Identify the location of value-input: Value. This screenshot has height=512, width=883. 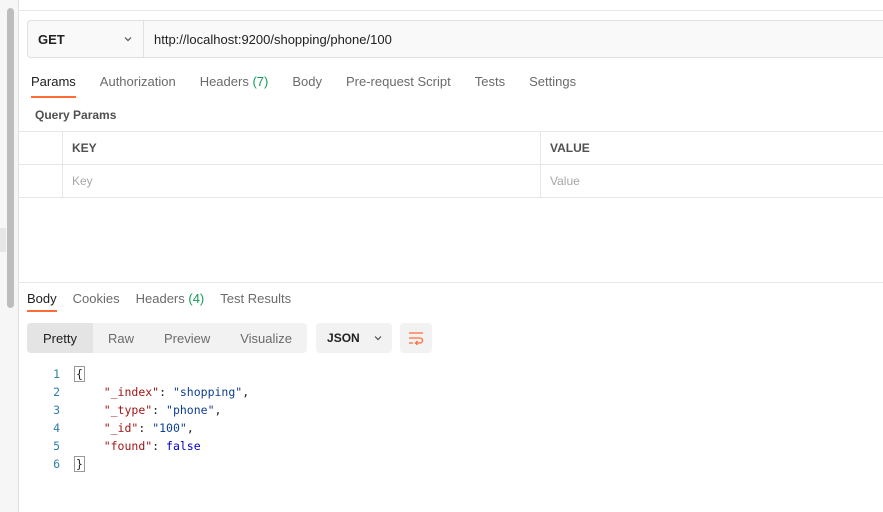
(712, 181).